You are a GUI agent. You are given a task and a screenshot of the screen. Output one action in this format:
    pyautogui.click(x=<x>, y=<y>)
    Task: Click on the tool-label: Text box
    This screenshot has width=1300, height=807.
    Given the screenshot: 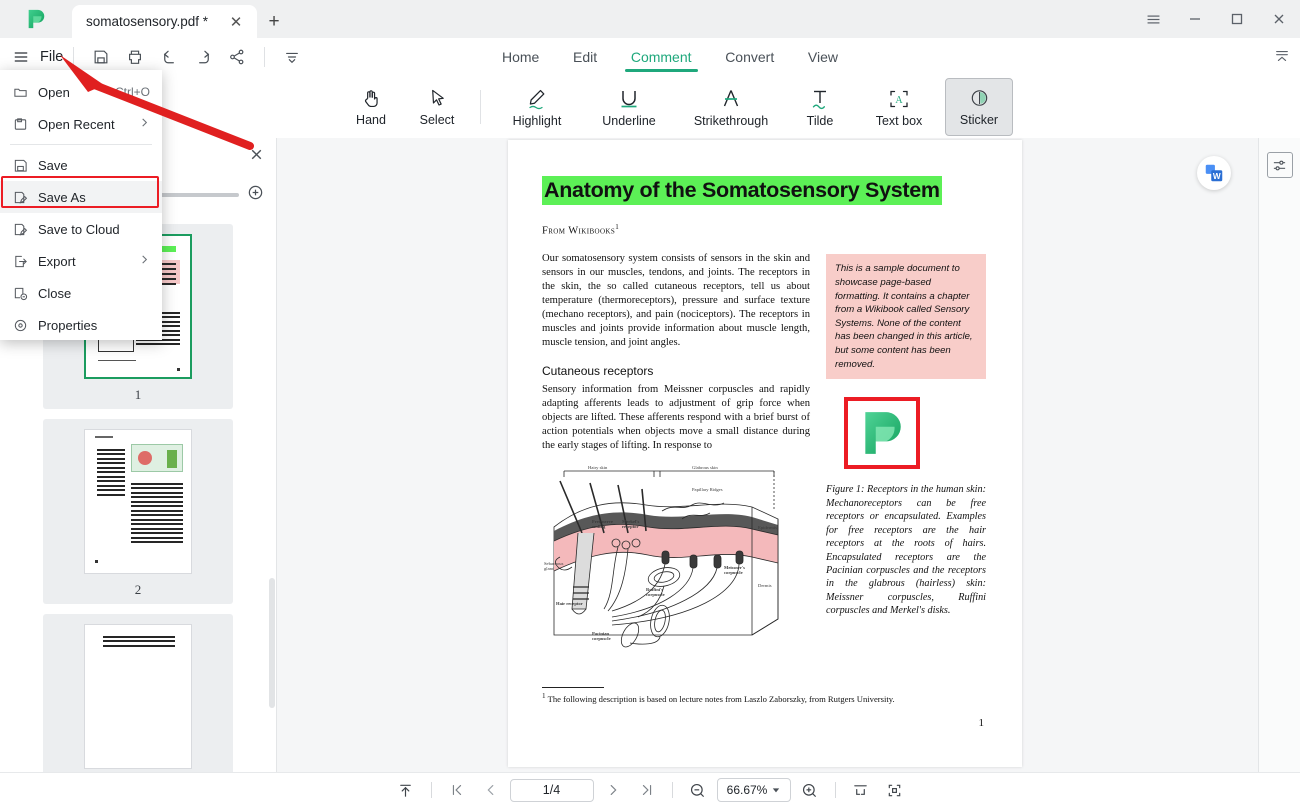 What is the action you would take?
    pyautogui.click(x=899, y=120)
    